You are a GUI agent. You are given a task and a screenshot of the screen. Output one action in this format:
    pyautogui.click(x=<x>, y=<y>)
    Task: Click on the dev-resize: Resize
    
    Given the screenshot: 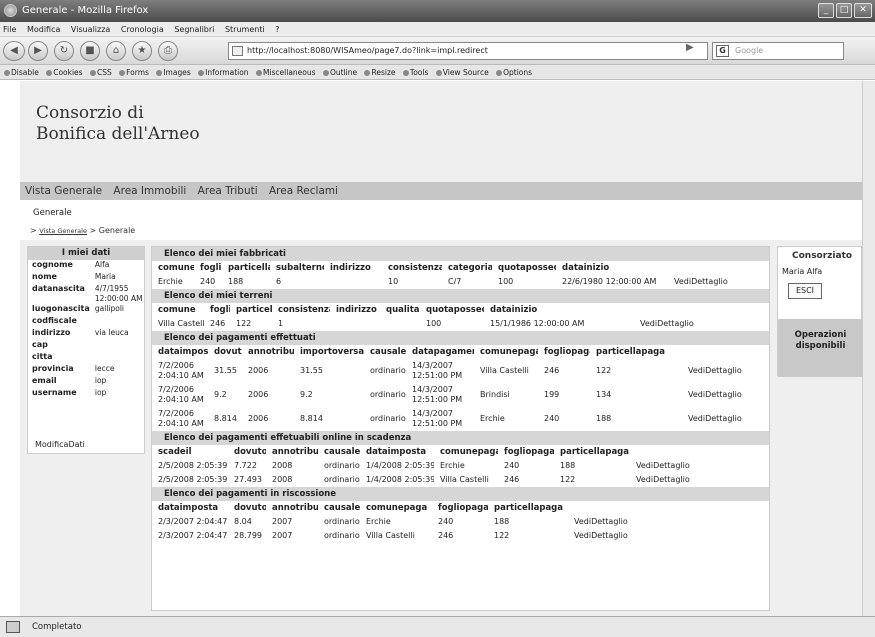 What is the action you would take?
    pyautogui.click(x=379, y=72)
    